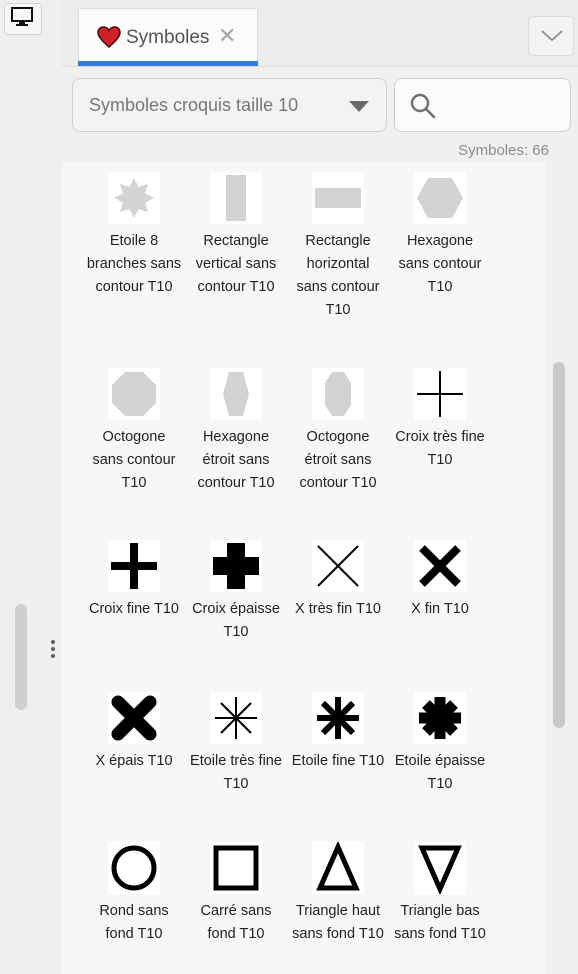 The image size is (578, 974). I want to click on symbol-label: Rond sans fond T10, so click(134, 922).